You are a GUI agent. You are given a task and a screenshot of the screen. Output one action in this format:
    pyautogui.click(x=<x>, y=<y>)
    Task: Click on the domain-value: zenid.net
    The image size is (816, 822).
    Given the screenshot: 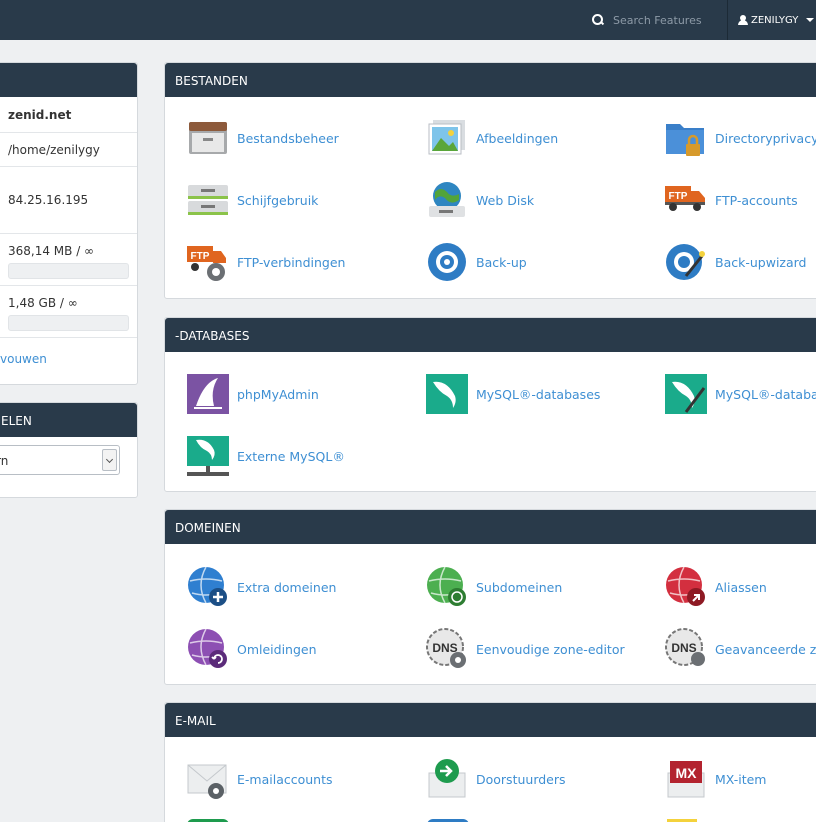 What is the action you would take?
    pyautogui.click(x=40, y=115)
    